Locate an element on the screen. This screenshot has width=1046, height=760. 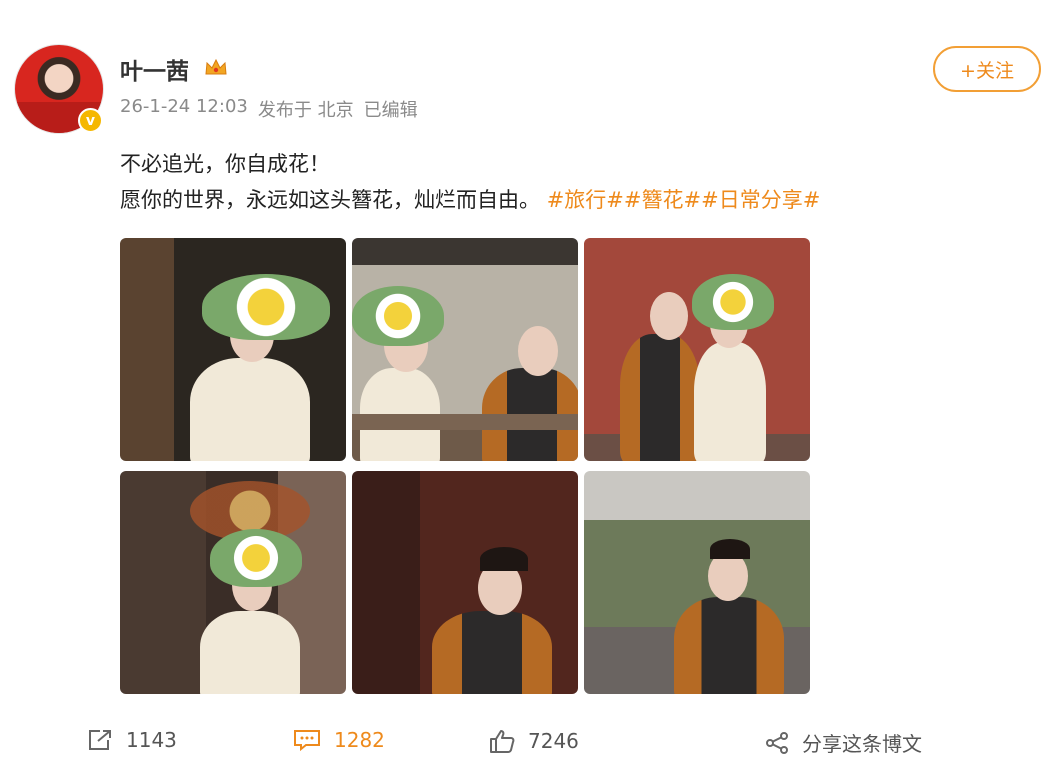
username: 叶一茜 is located at coordinates (154, 69).